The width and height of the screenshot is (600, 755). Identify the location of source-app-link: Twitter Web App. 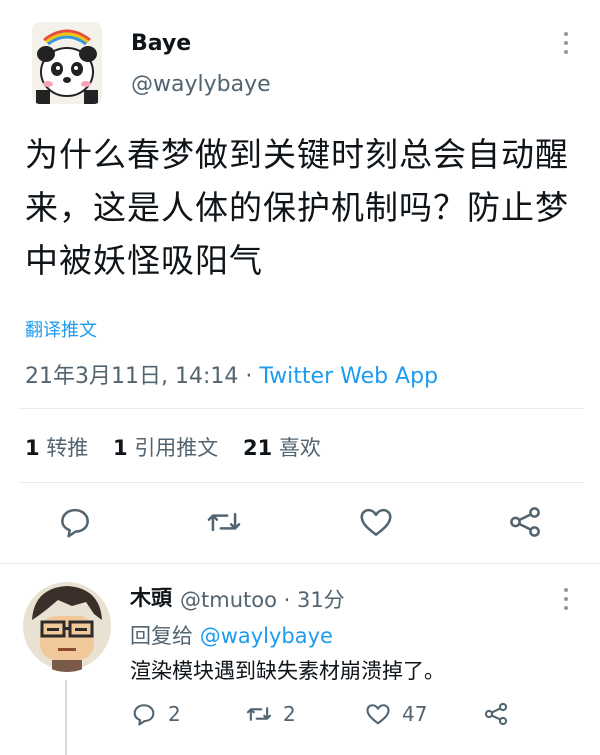
(348, 376).